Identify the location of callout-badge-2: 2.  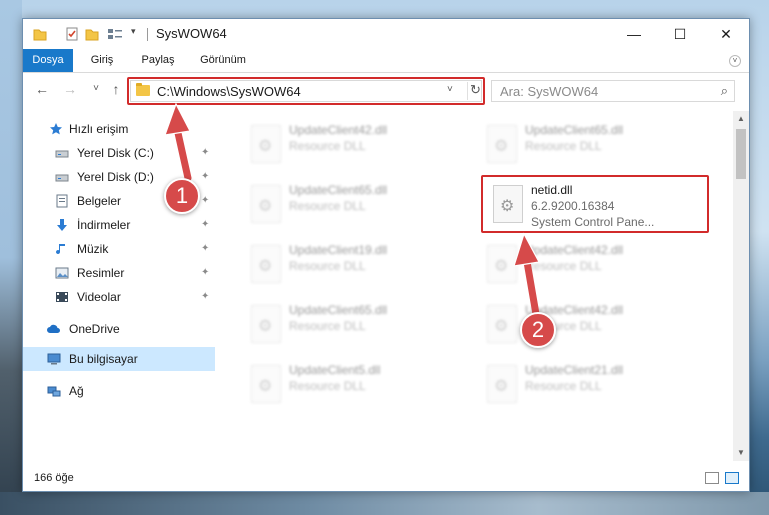
(538, 330).